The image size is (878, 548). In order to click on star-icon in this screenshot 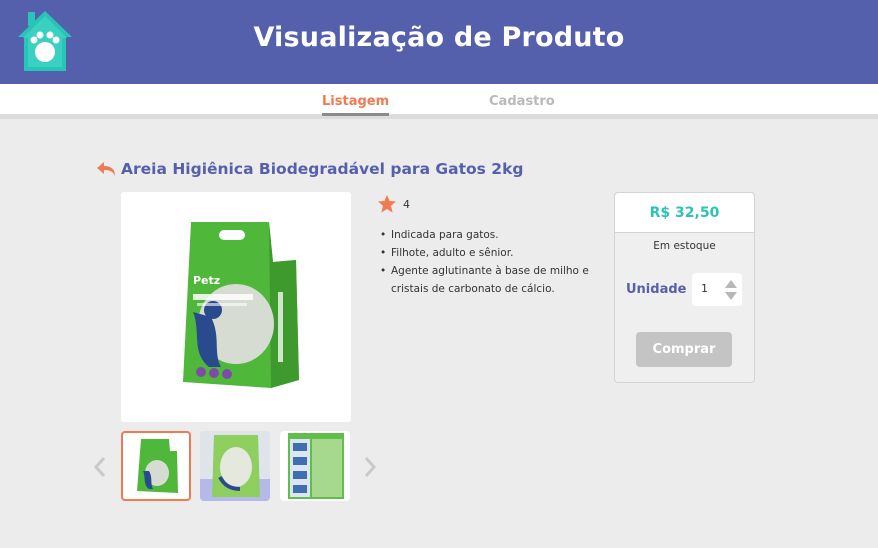, I will do `click(387, 204)`.